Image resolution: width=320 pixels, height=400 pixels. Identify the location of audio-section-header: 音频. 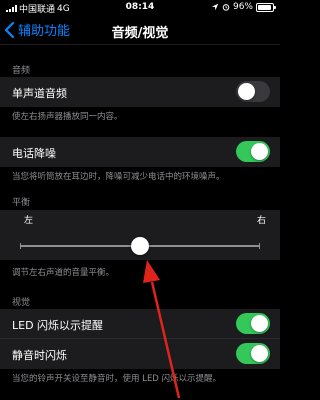
(21, 71).